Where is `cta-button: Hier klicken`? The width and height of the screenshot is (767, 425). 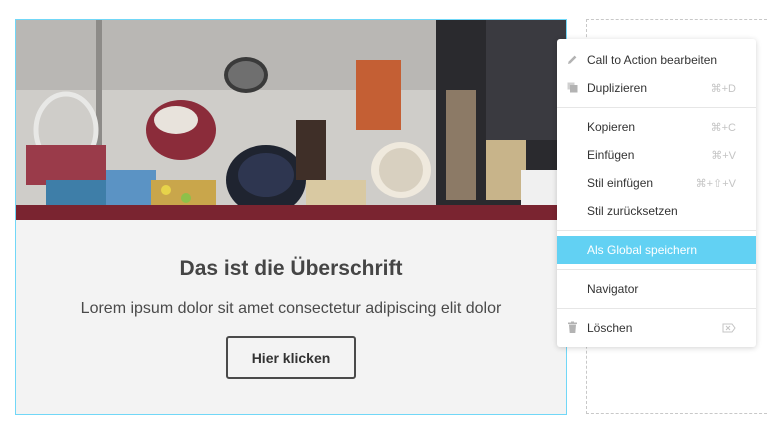
cta-button: Hier klicken is located at coordinates (291, 357).